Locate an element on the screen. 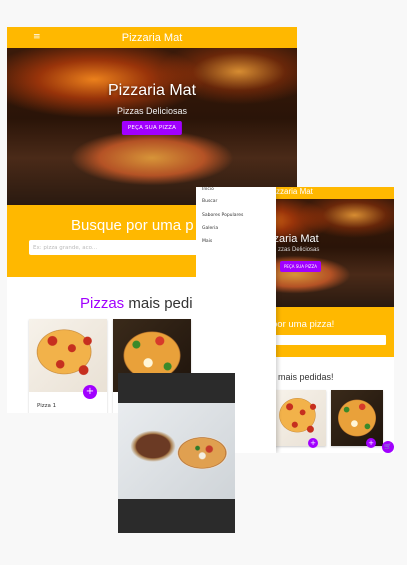  popular-title: s mais pedidas! is located at coordinates (302, 377).